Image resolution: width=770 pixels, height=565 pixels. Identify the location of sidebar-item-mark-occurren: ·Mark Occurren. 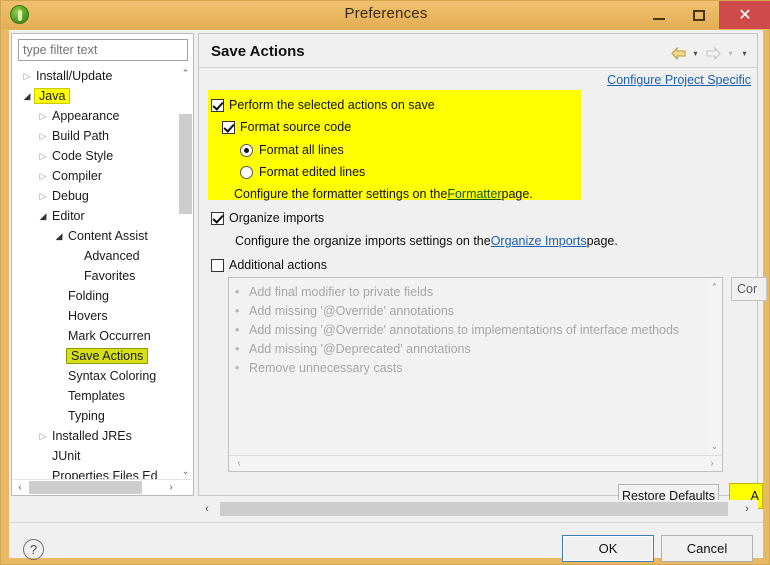
(102, 336).